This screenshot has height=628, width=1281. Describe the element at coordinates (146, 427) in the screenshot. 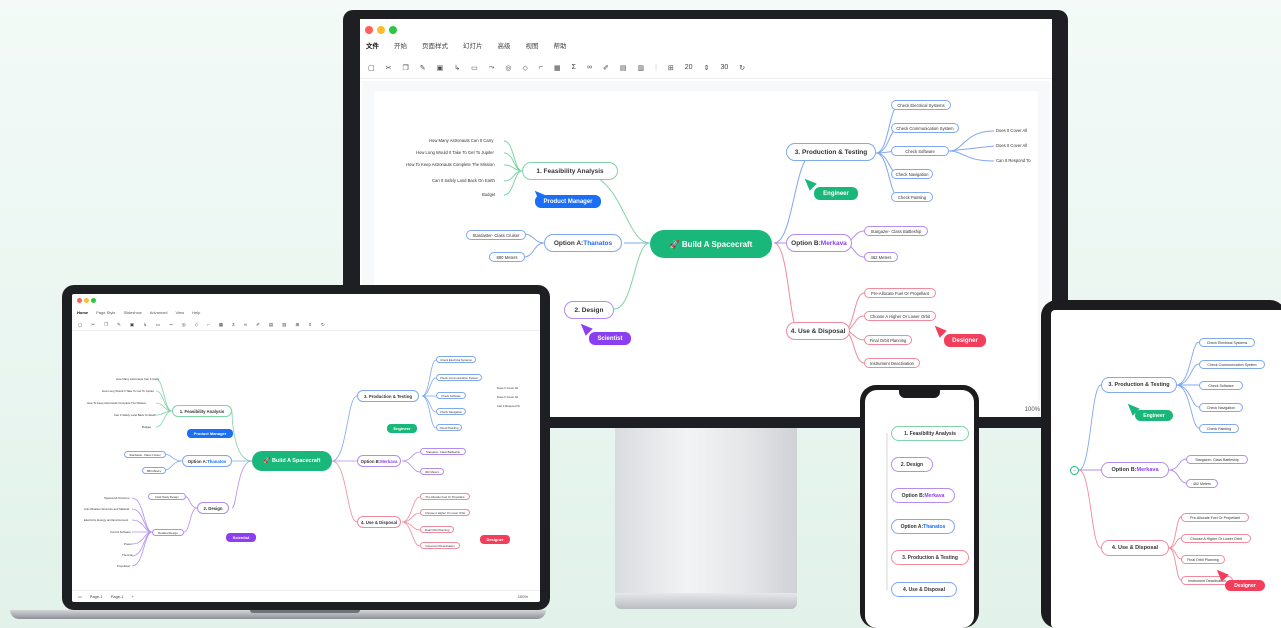

I see `laptop-leaf-feasibility-5: Budget` at that location.